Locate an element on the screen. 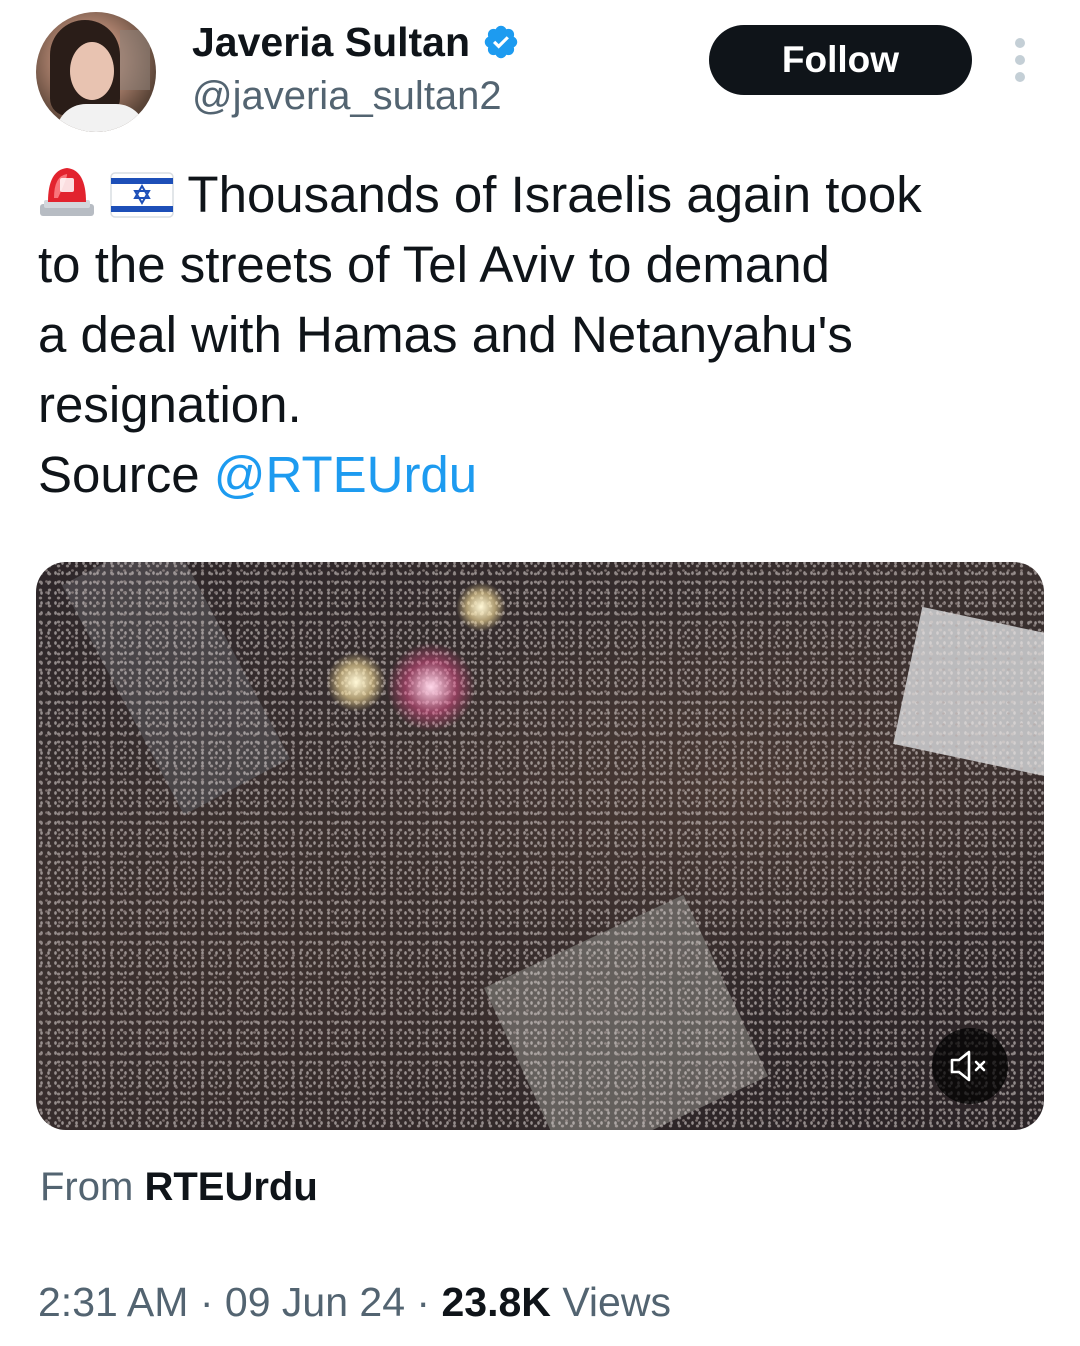 Image resolution: width=1080 pixels, height=1346 pixels. avatar-face is located at coordinates (92, 71).